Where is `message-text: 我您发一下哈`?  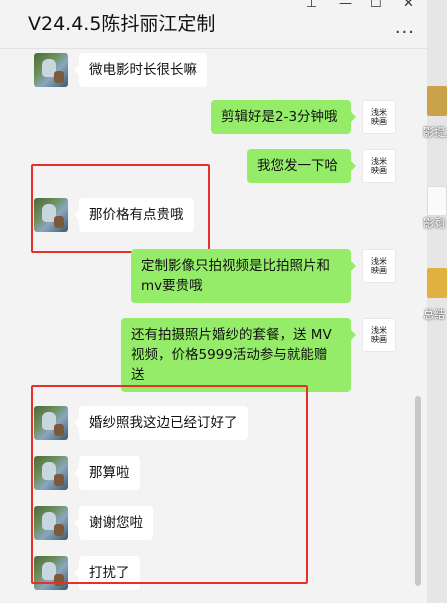
message-text: 我您发一下哈 is located at coordinates (297, 166).